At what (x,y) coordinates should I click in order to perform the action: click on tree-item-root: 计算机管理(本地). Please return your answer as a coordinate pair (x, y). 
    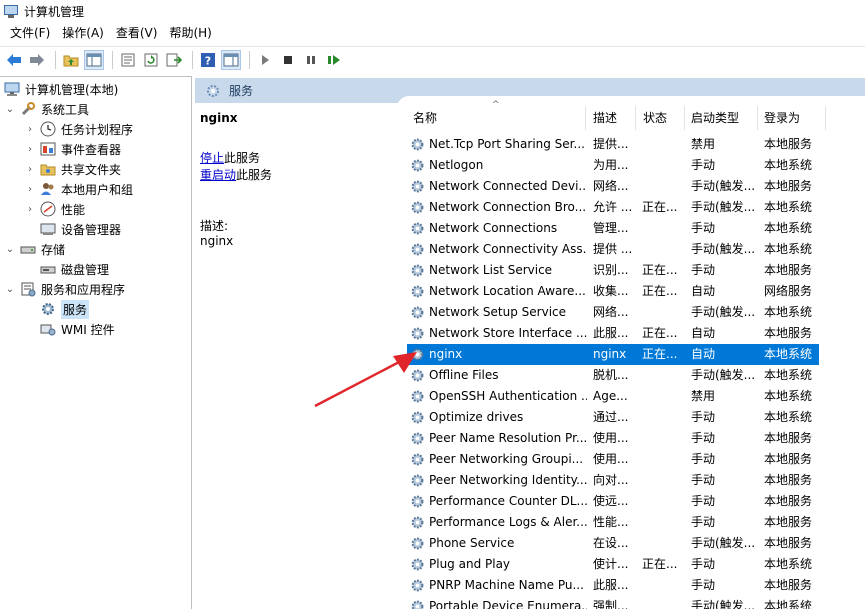
    Looking at the image, I should click on (61, 89).